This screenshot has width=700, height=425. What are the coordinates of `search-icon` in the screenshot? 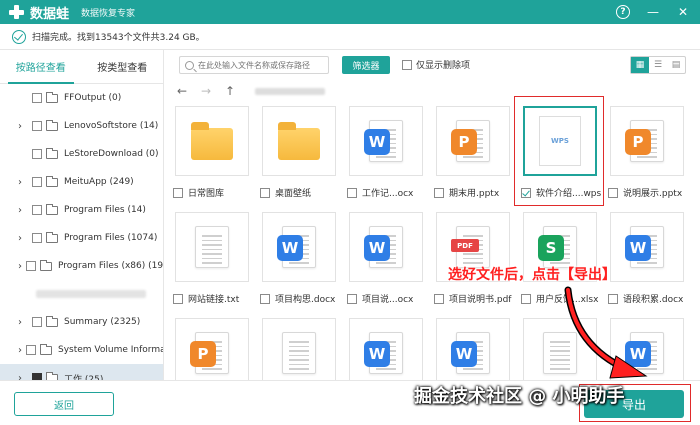 It's located at (189, 65).